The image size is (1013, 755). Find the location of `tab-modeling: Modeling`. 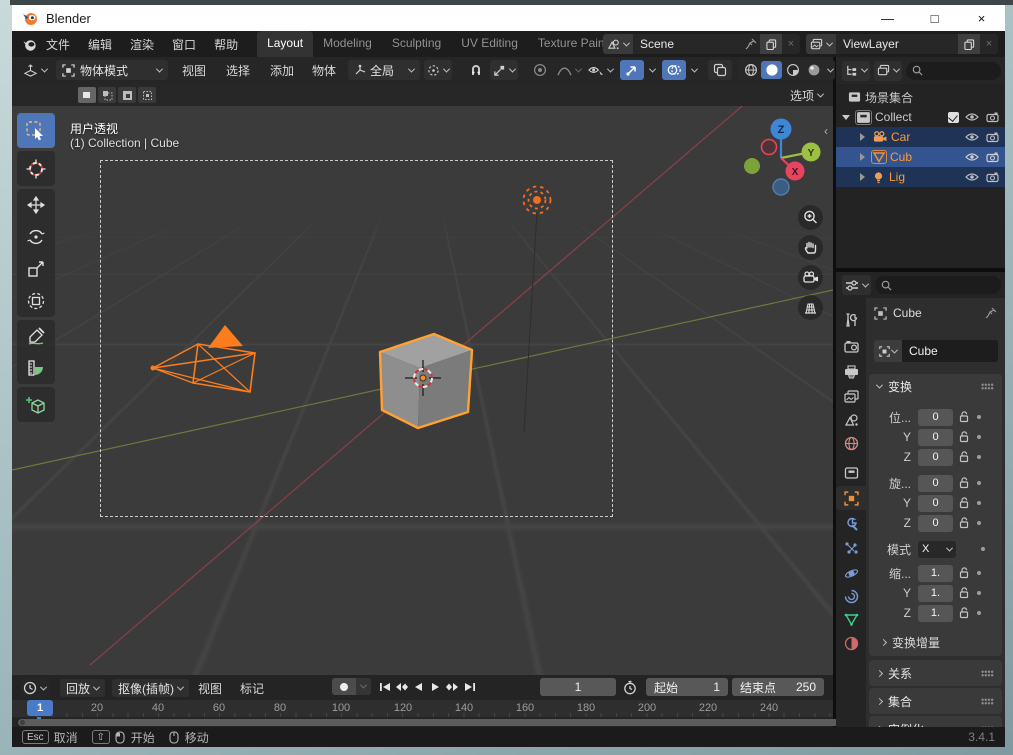

tab-modeling: Modeling is located at coordinates (347, 44).